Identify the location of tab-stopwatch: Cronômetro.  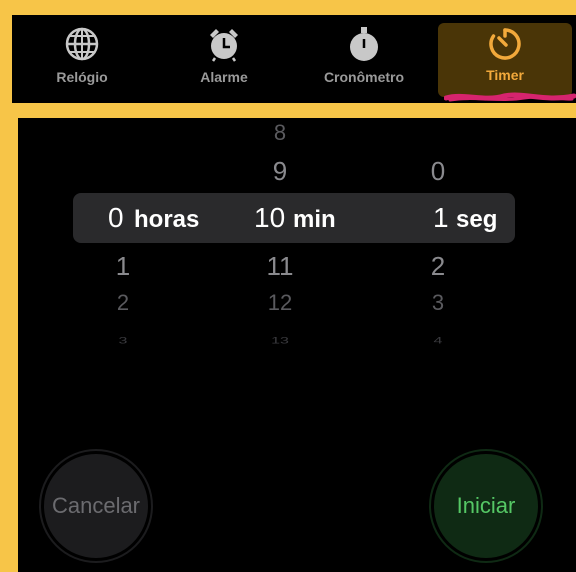
(364, 59).